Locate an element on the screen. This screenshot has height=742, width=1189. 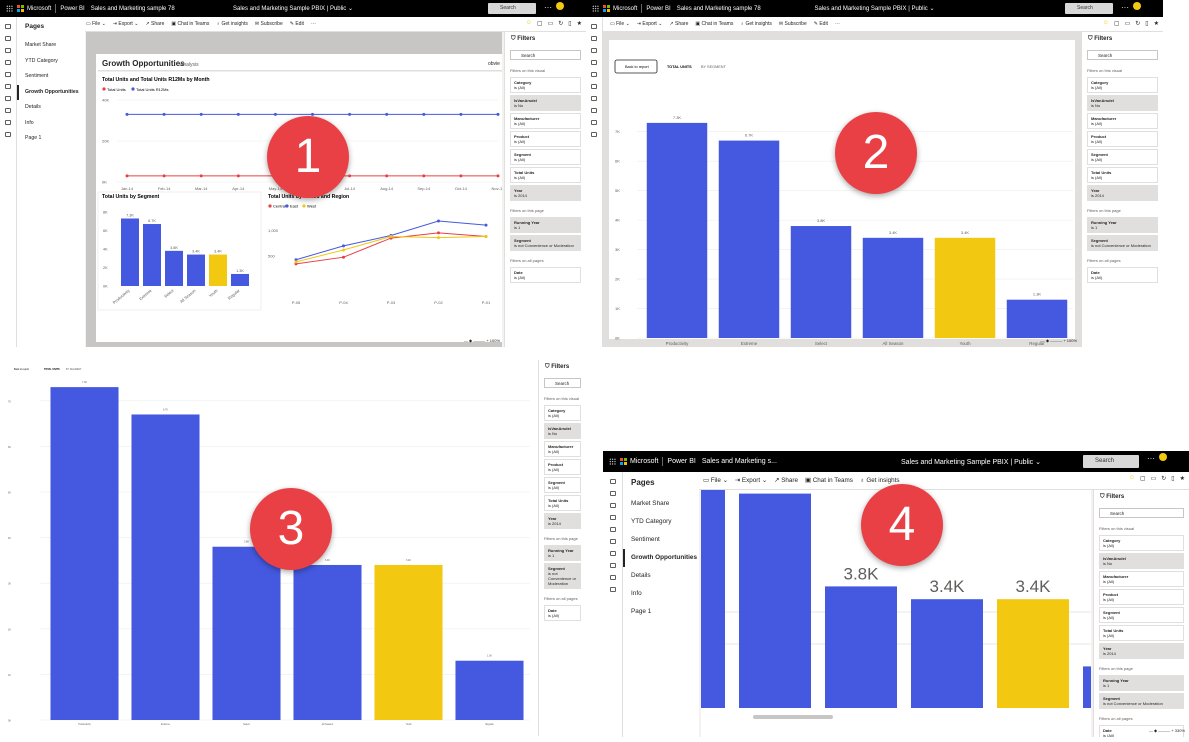
page-tab: Page 1 is located at coordinates (51, 139).